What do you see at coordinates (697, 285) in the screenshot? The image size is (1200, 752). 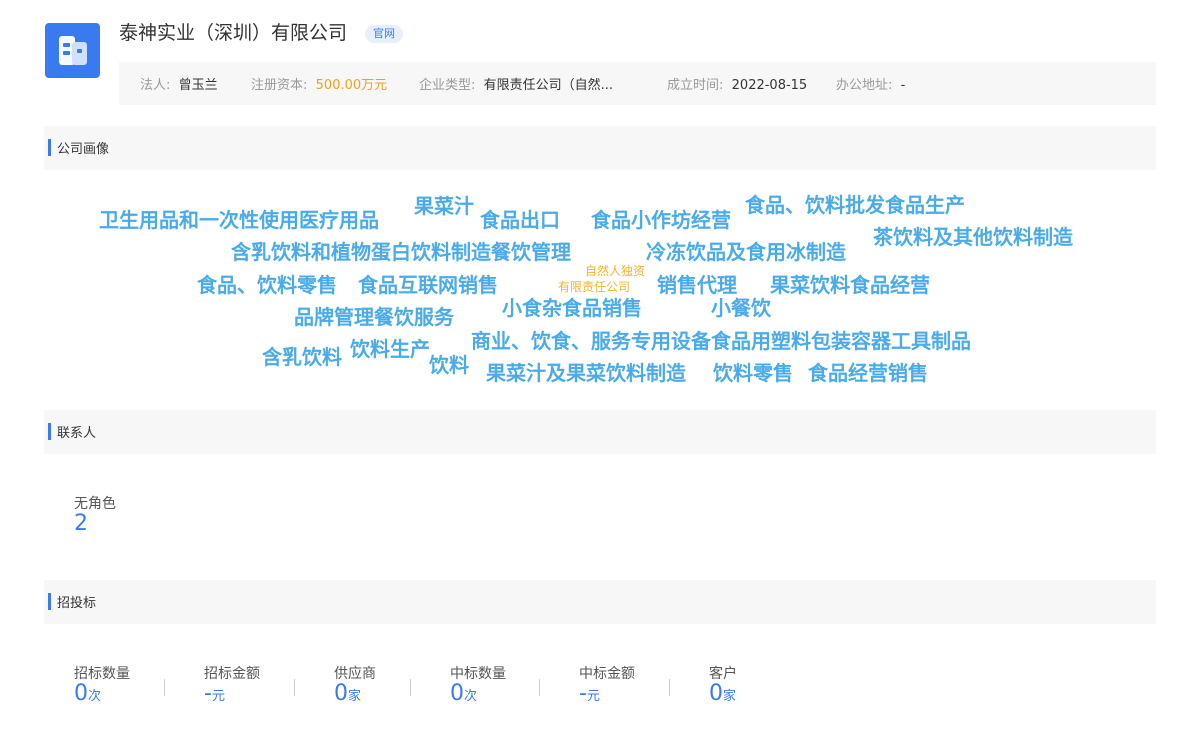 I see `cloud-word: 销售代理` at bounding box center [697, 285].